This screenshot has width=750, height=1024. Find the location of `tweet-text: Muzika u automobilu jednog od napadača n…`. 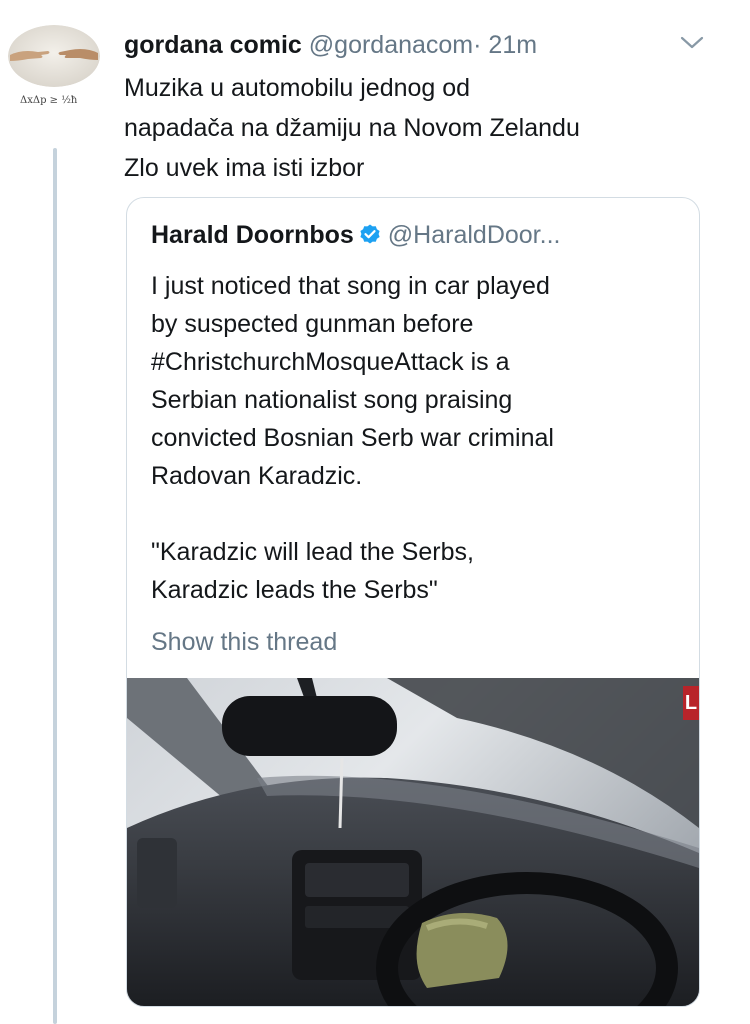

tweet-text: Muzika u automobilu jednog od napadača n… is located at coordinates (424, 128).